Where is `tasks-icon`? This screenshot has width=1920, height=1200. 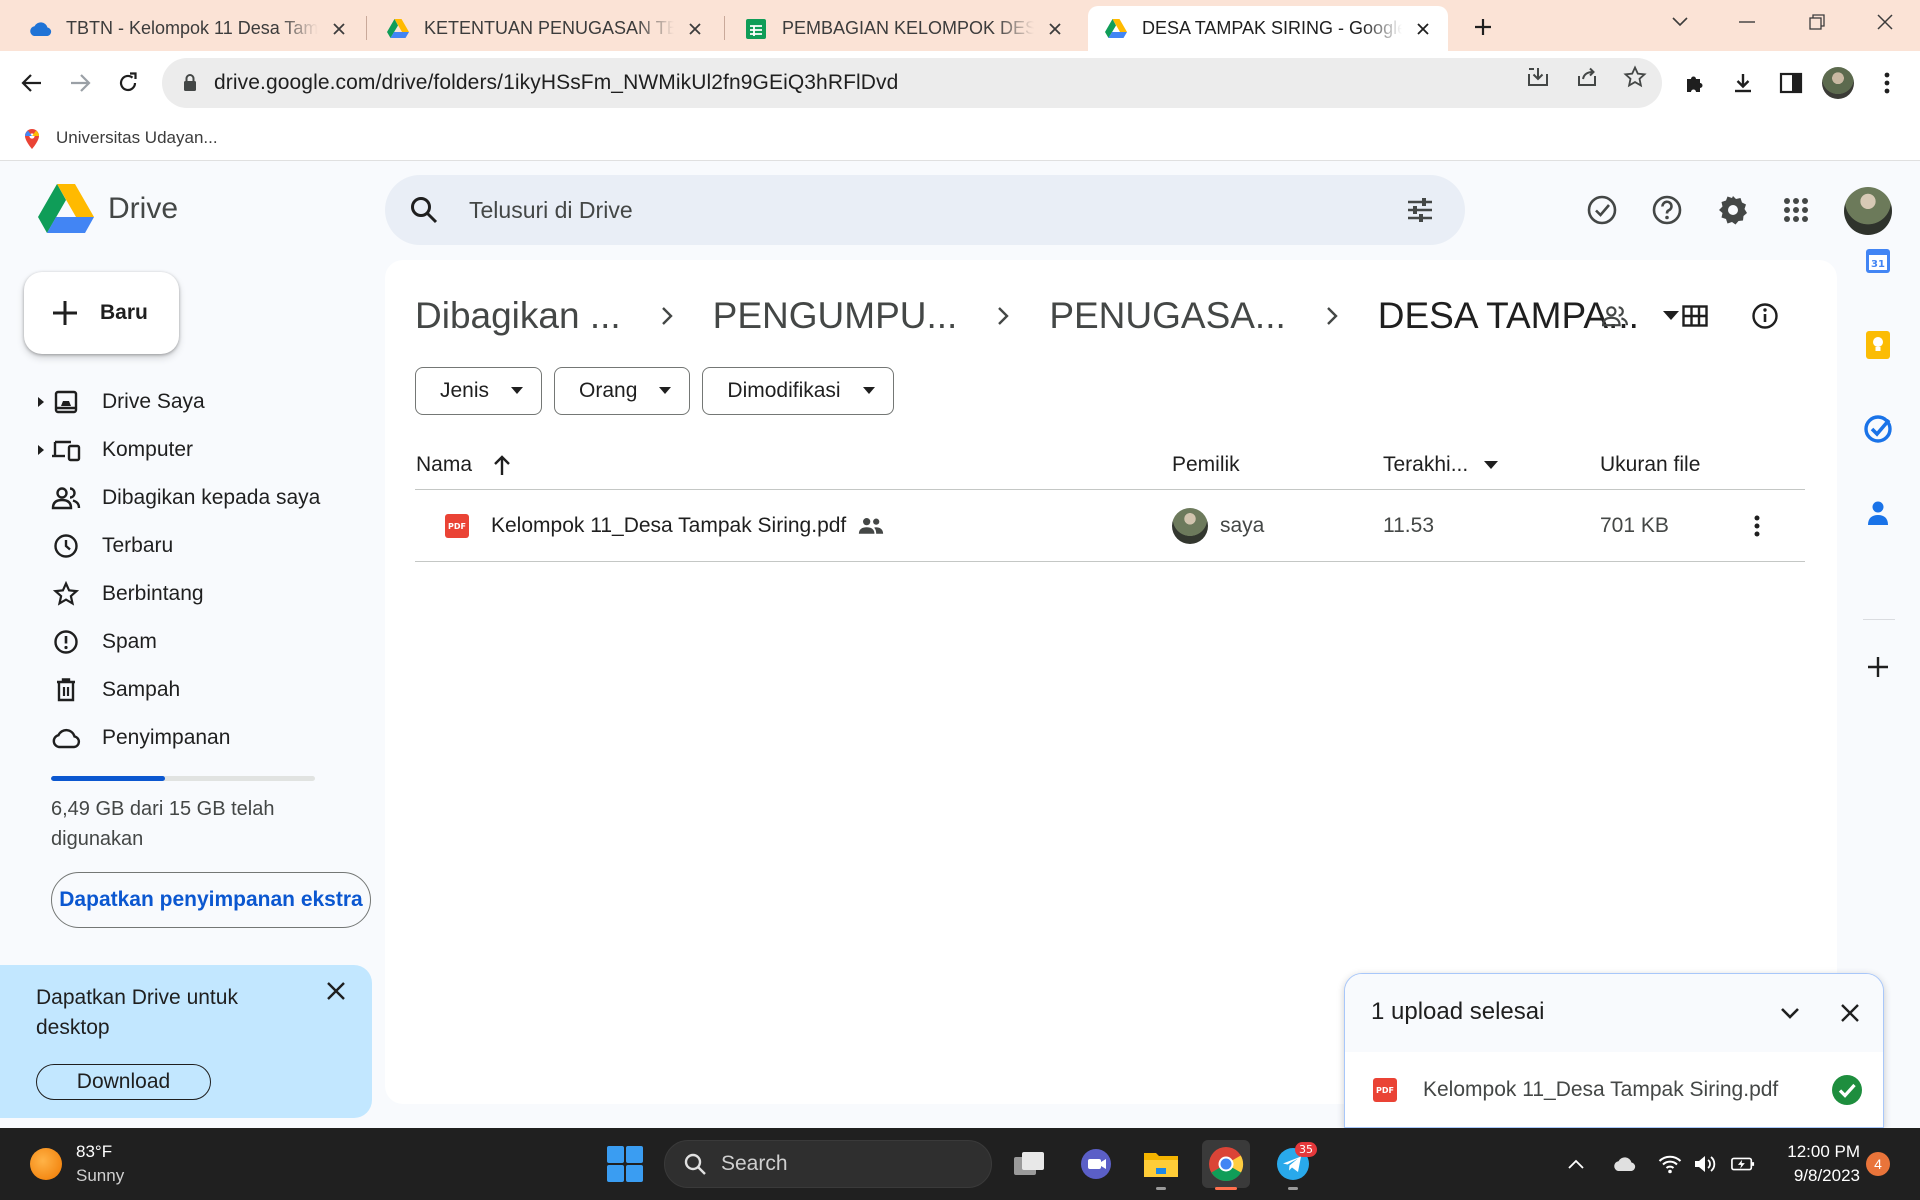 tasks-icon is located at coordinates (1878, 429).